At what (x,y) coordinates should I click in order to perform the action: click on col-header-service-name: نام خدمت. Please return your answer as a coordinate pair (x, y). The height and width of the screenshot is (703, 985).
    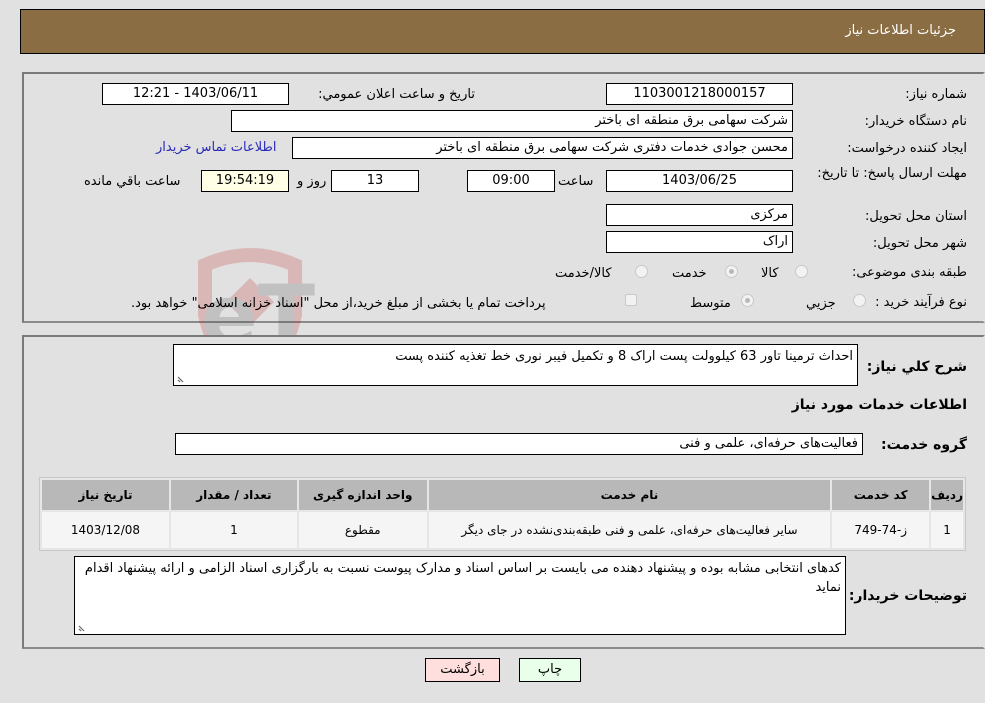
    Looking at the image, I should click on (629, 495).